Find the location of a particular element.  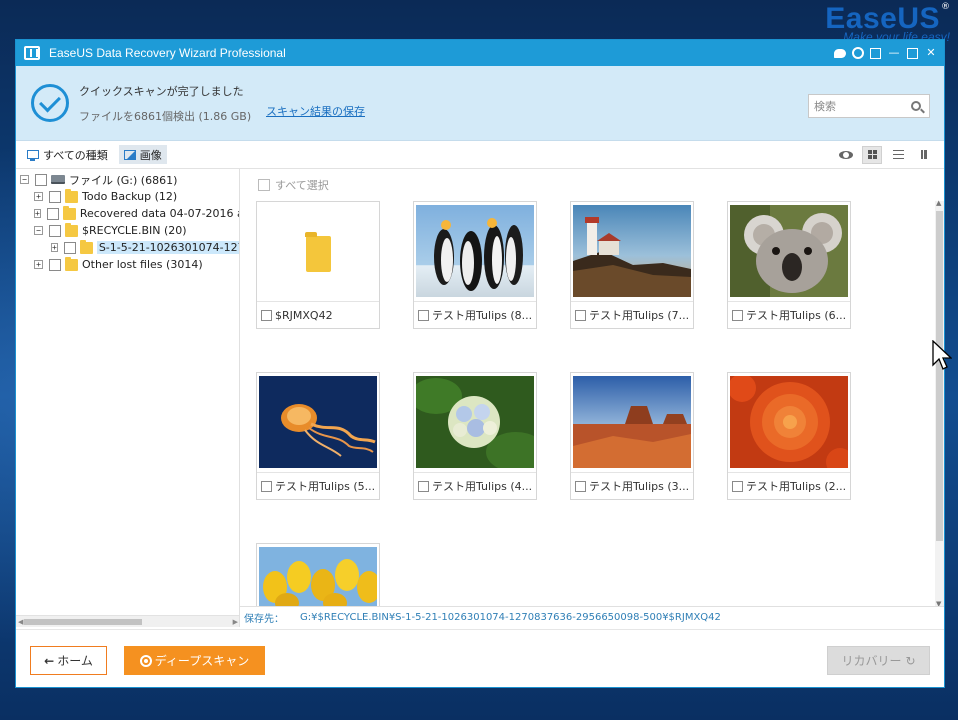

scroll-up-arrow-icon: ▲ is located at coordinates (938, 203).